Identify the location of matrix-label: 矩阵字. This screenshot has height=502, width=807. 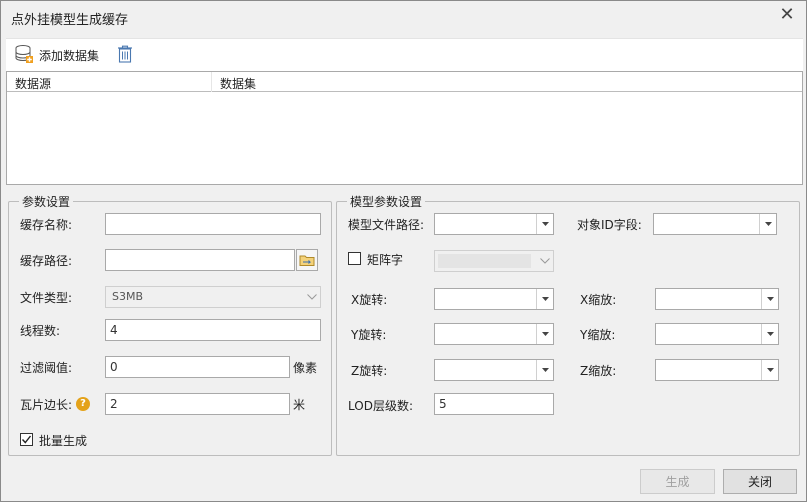
(385, 260).